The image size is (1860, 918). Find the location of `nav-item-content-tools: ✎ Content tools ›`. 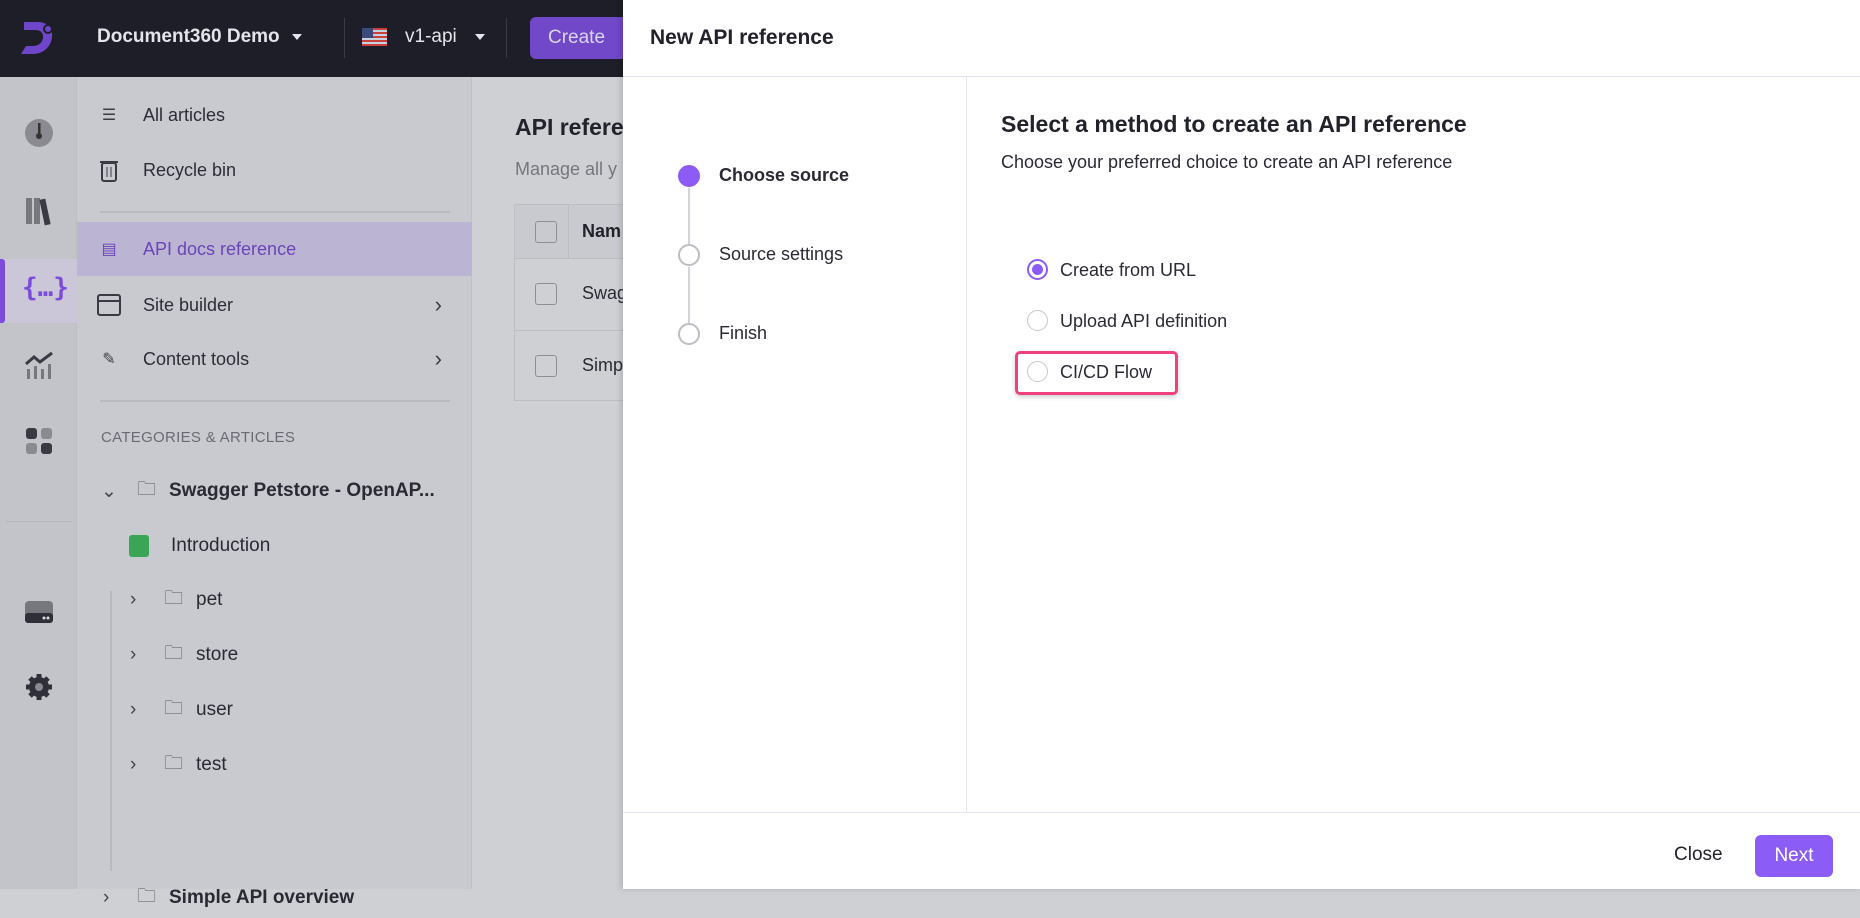

nav-item-content-tools: ✎ Content tools › is located at coordinates (274, 359).